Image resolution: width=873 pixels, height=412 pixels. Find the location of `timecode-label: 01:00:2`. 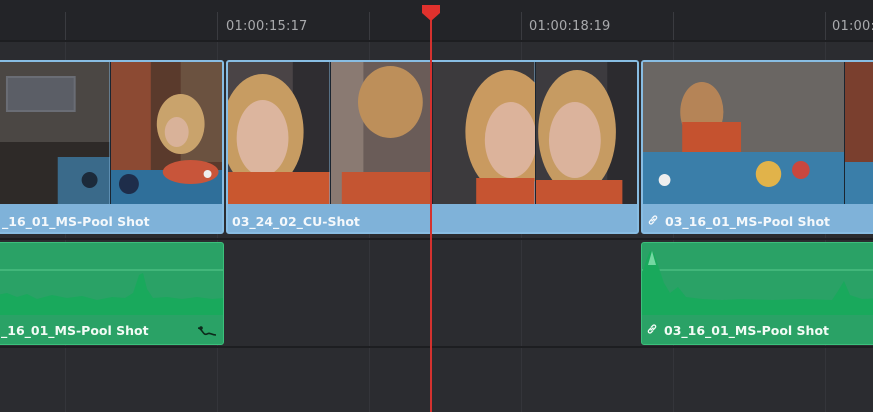

timecode-label: 01:00:2 is located at coordinates (852, 26).